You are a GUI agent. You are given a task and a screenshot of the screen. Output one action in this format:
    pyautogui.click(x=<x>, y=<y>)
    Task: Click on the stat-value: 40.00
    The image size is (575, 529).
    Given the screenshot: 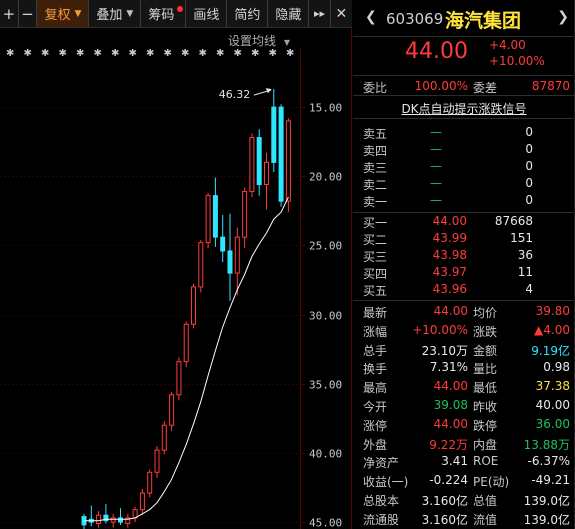 What is the action you would take?
    pyautogui.click(x=552, y=405)
    